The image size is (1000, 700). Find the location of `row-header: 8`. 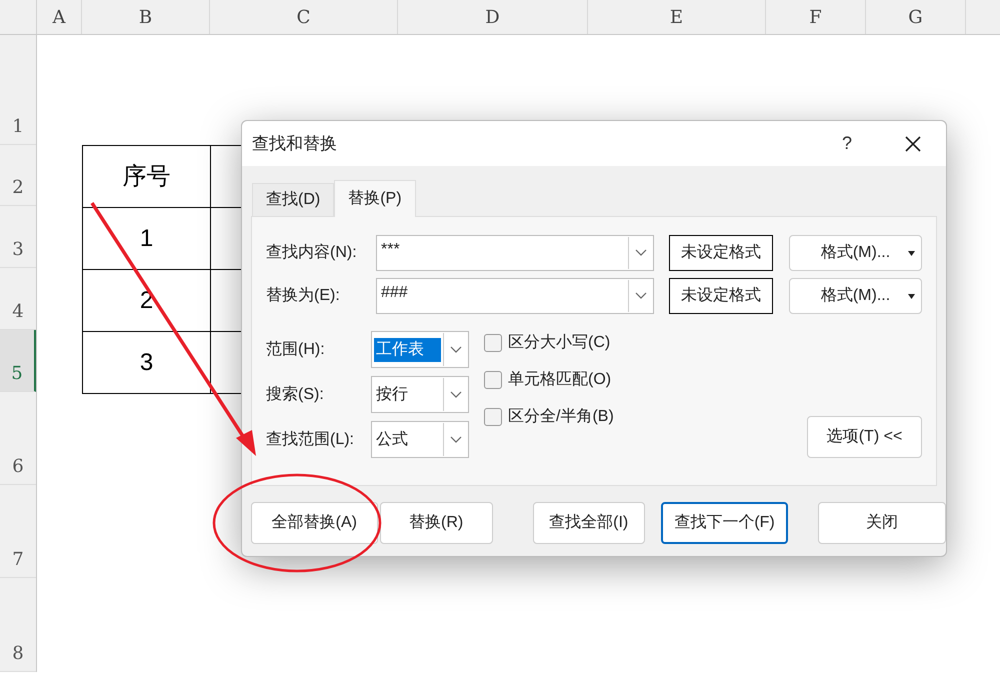

row-header: 8 is located at coordinates (18, 625).